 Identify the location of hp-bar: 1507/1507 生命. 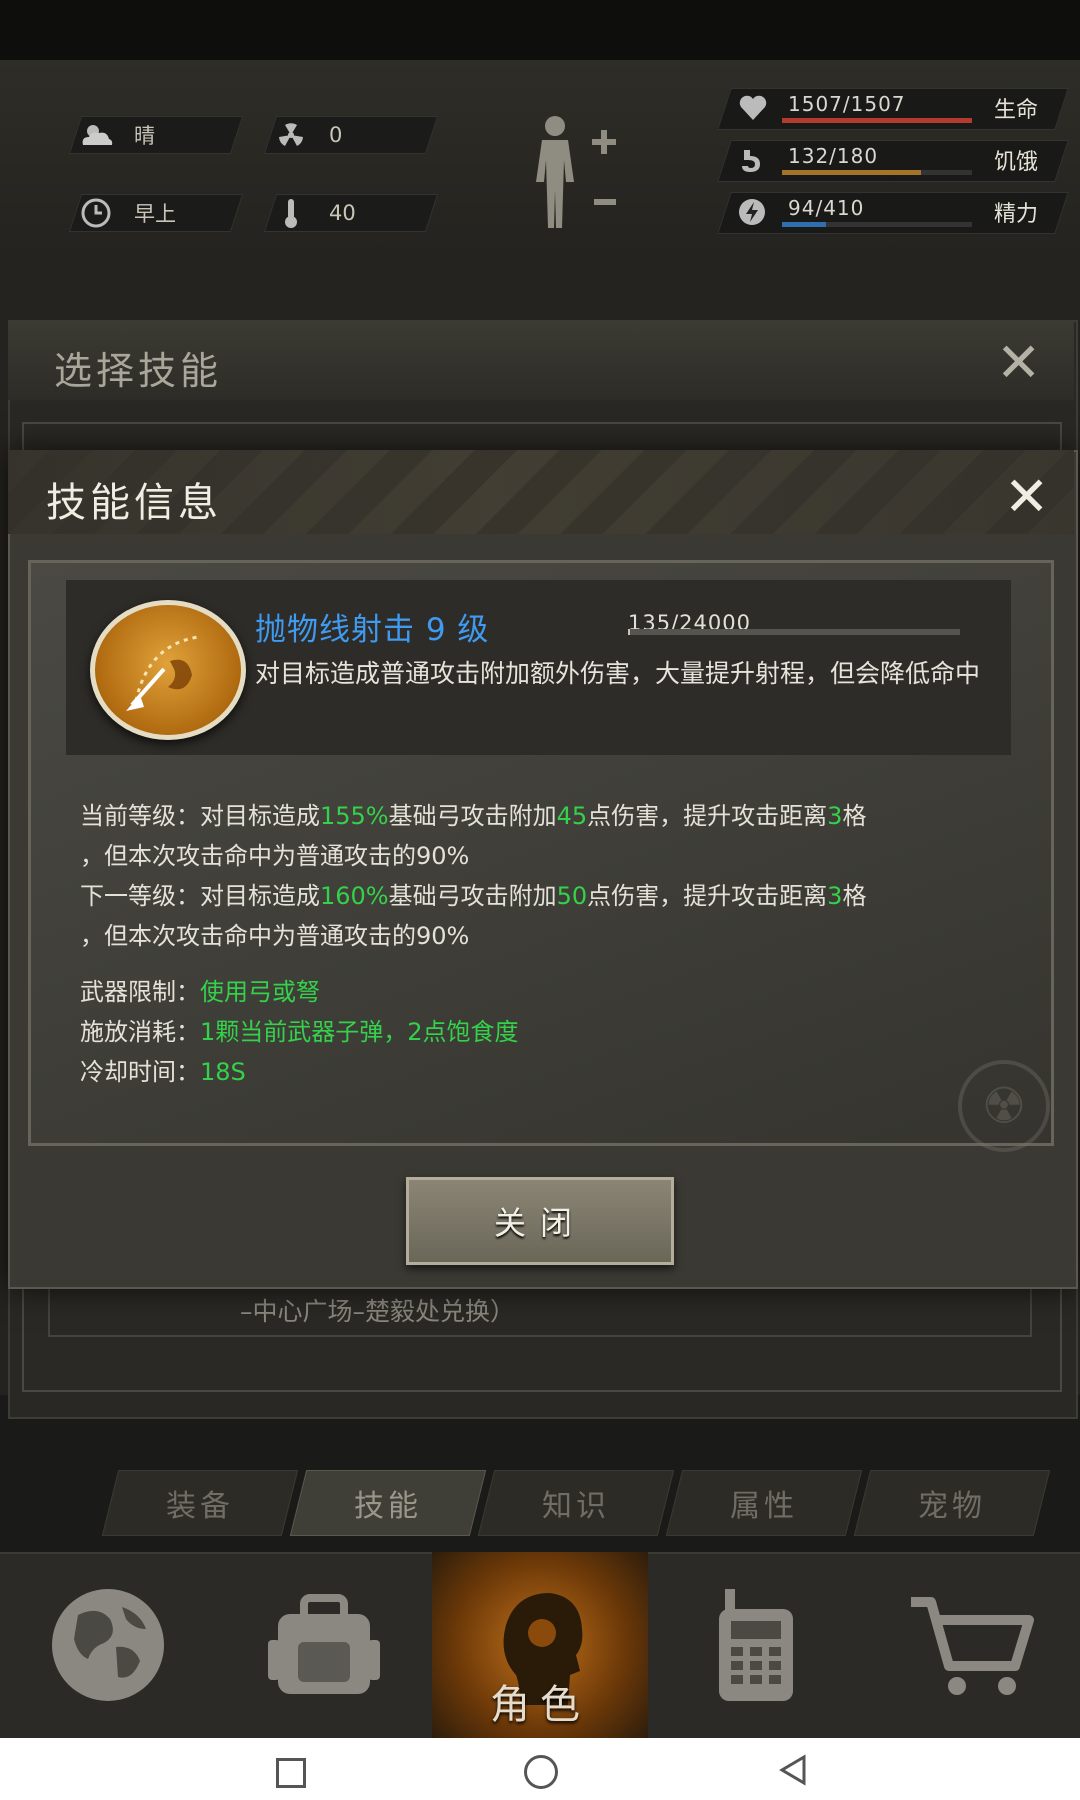
(893, 109).